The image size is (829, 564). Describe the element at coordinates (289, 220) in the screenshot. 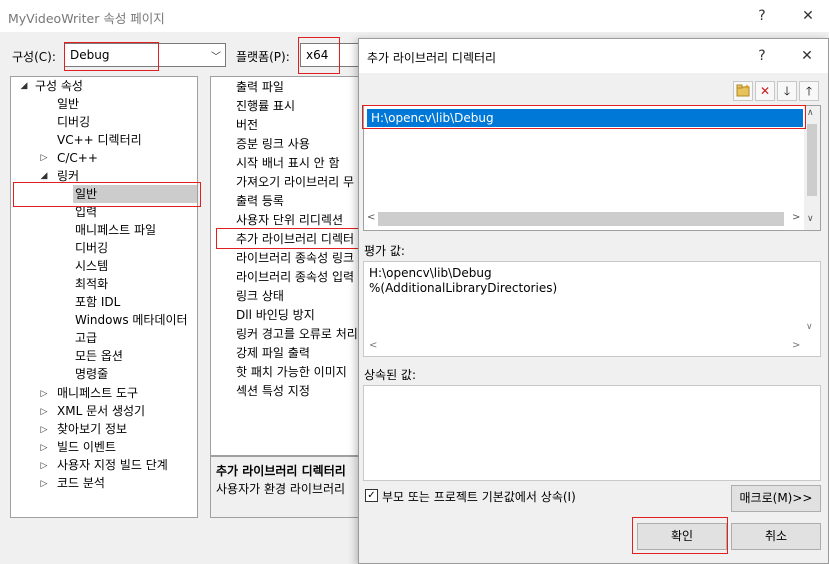

I see `property-row: 사용자 단위 리디렉션` at that location.